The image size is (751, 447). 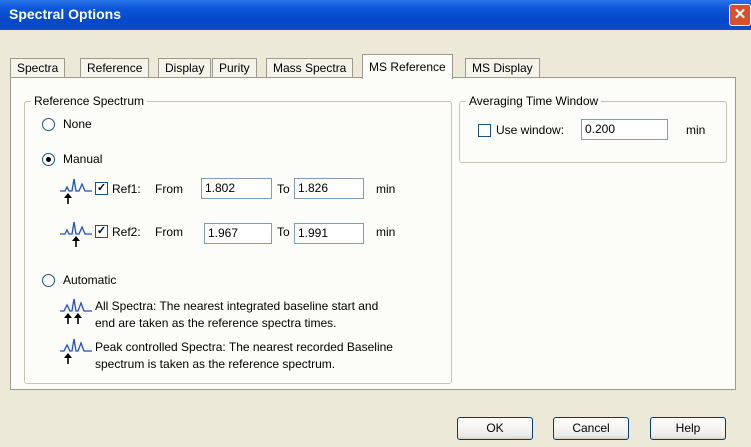 What do you see at coordinates (89, 101) in the screenshot?
I see `reference-spectrum-group-label: Reference Spectrum` at bounding box center [89, 101].